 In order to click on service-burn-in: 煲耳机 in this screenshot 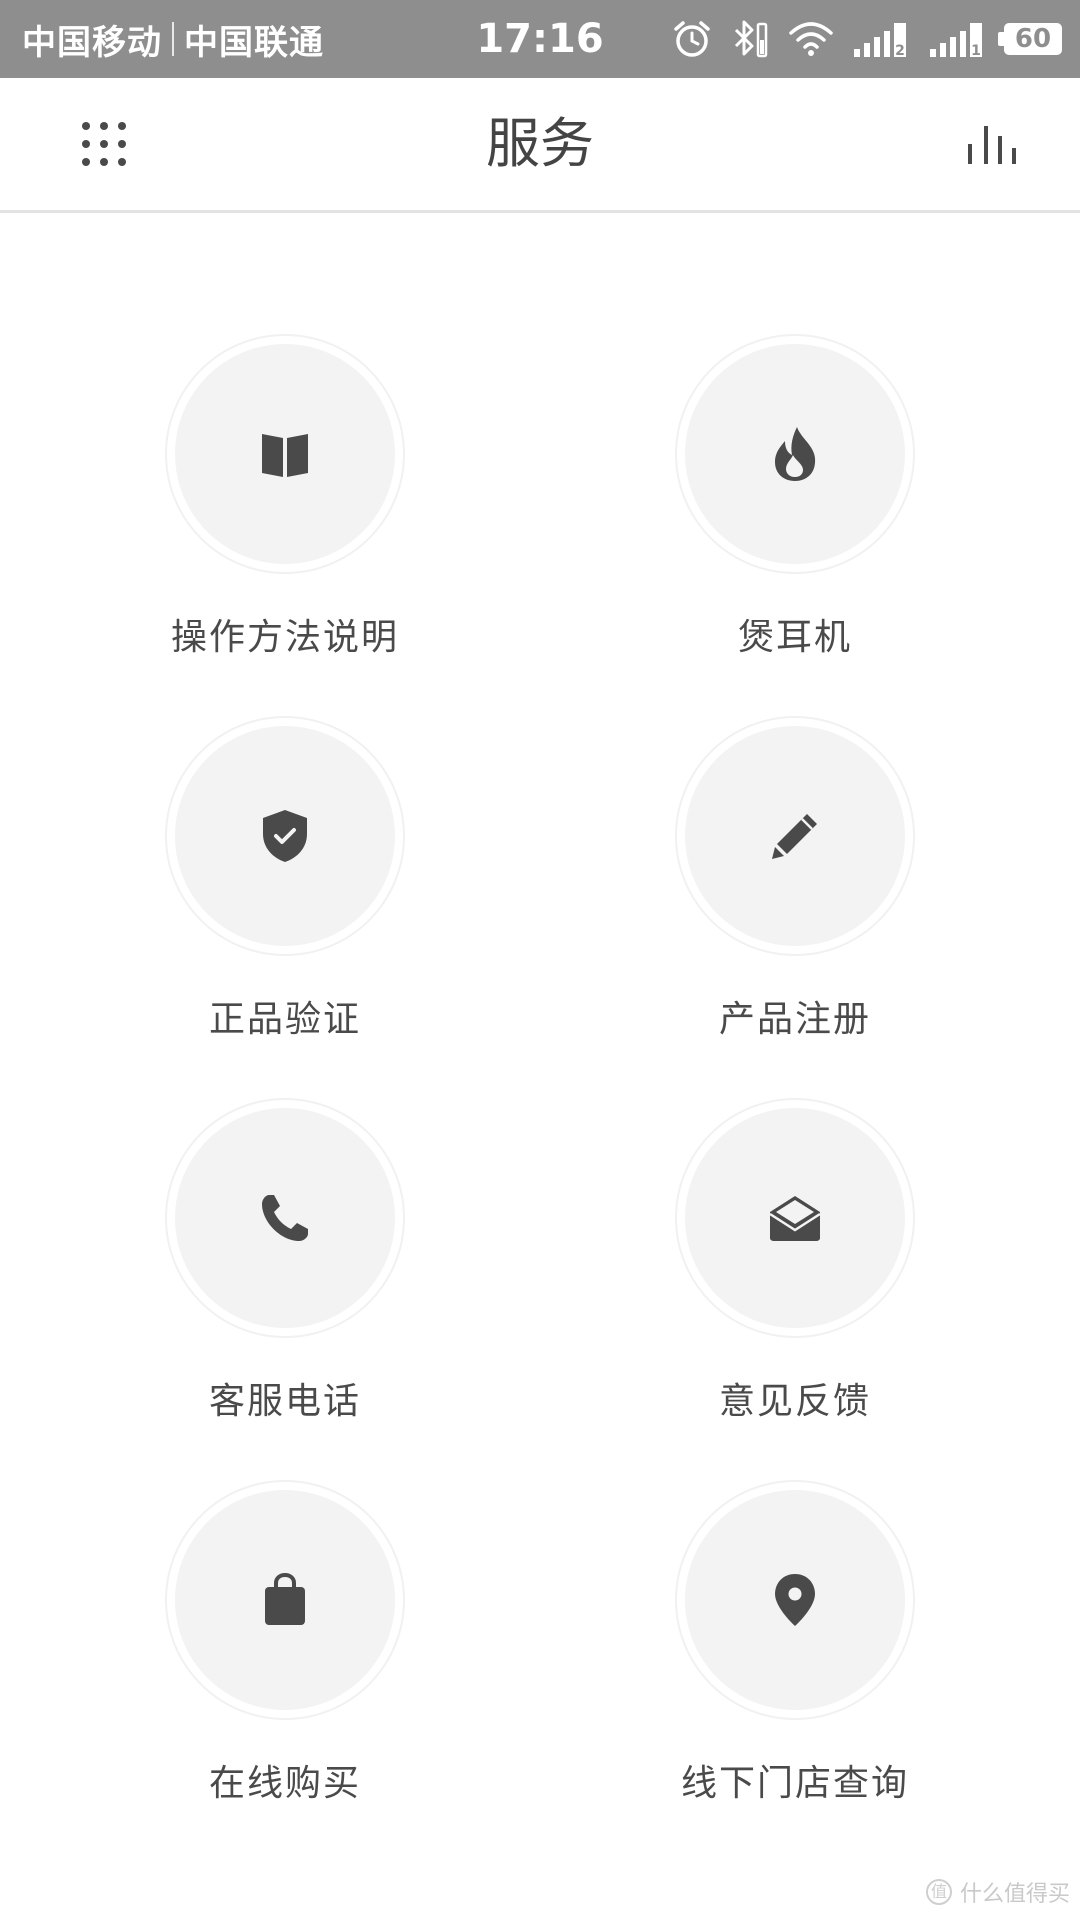, I will do `click(795, 525)`.